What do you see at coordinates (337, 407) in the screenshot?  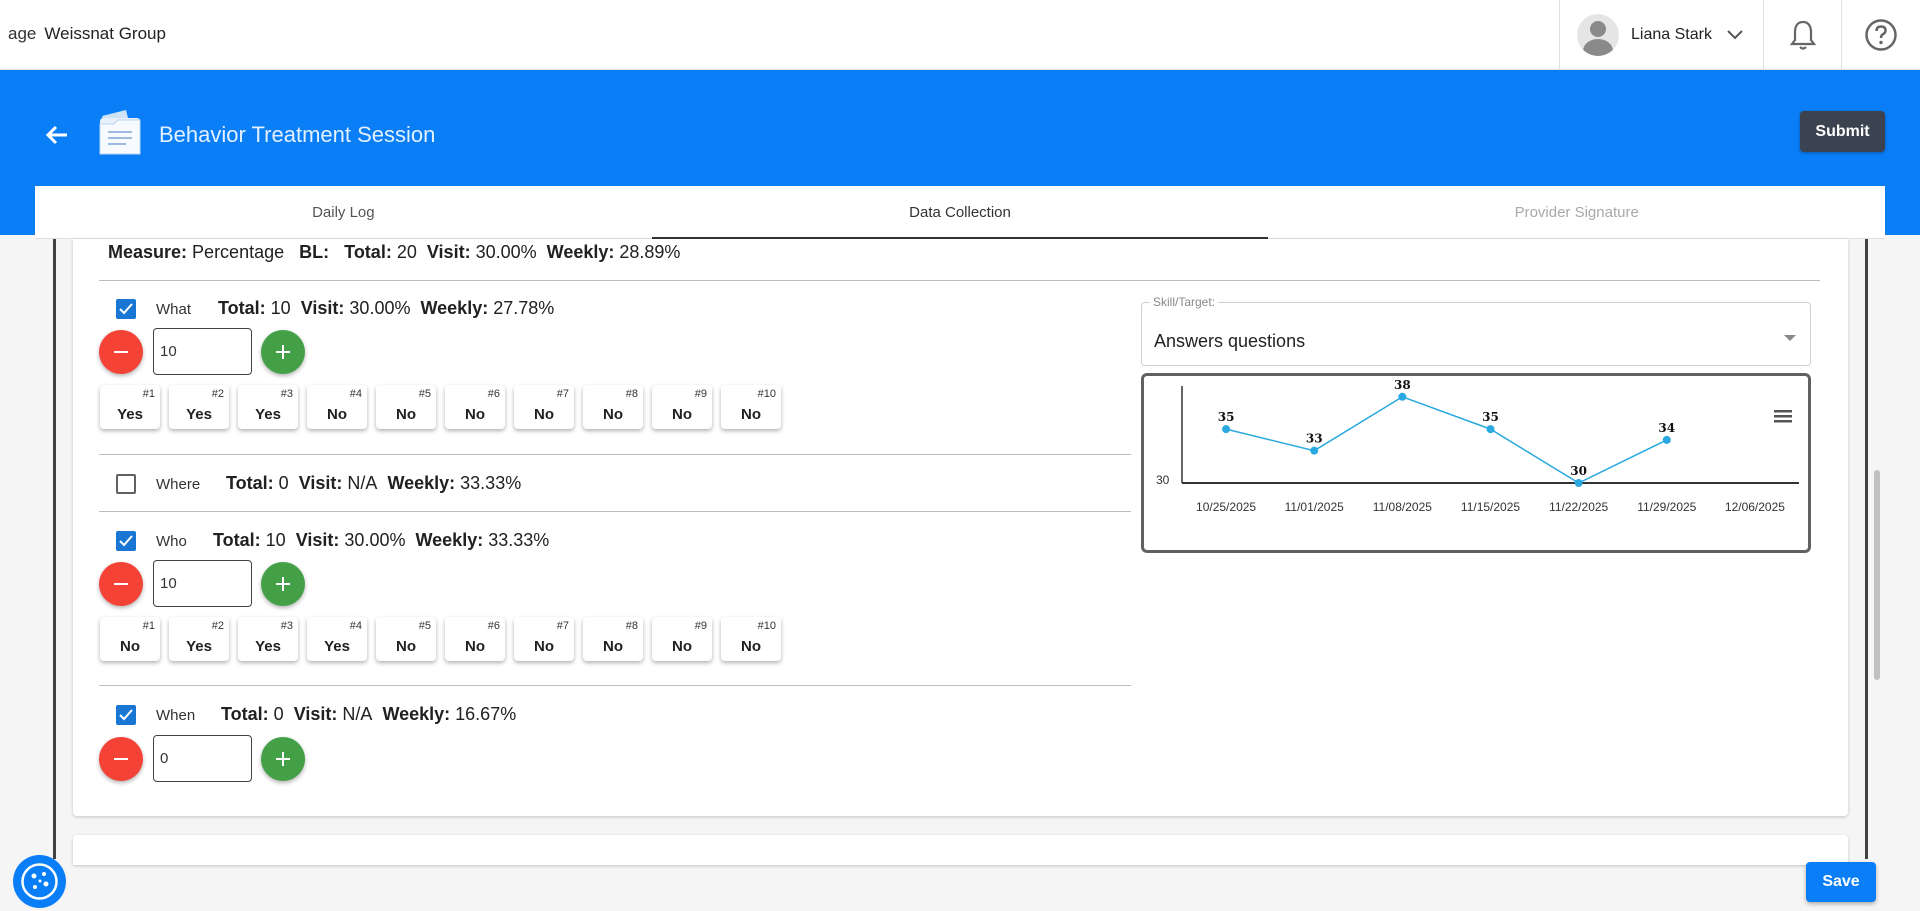 I see `trial-button: #4 No` at bounding box center [337, 407].